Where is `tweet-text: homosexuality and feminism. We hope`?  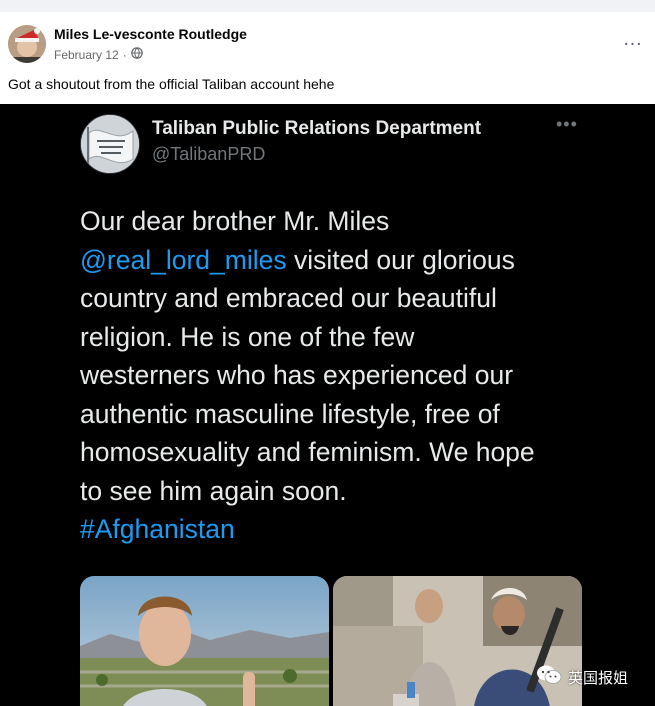
tweet-text: homosexuality and feminism. We hope is located at coordinates (307, 452).